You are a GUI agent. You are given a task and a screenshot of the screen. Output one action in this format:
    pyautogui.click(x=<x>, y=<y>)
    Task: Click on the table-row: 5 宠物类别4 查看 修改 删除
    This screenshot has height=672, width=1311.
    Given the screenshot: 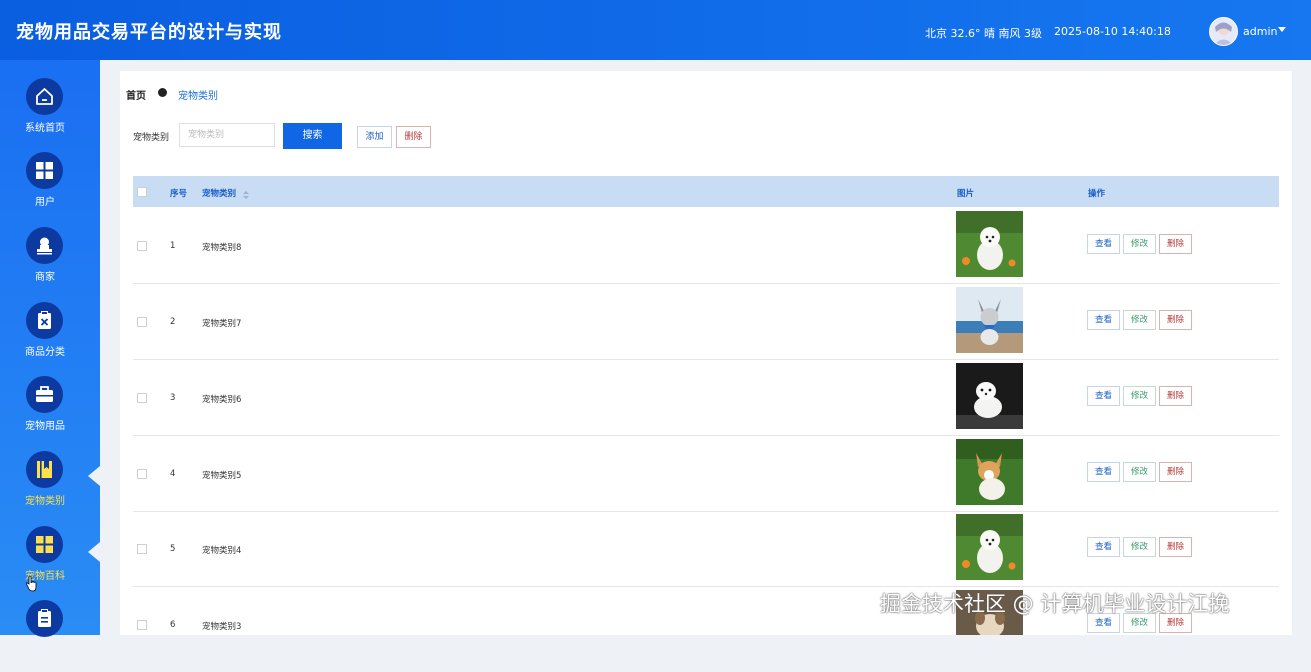 What is the action you would take?
    pyautogui.click(x=706, y=549)
    